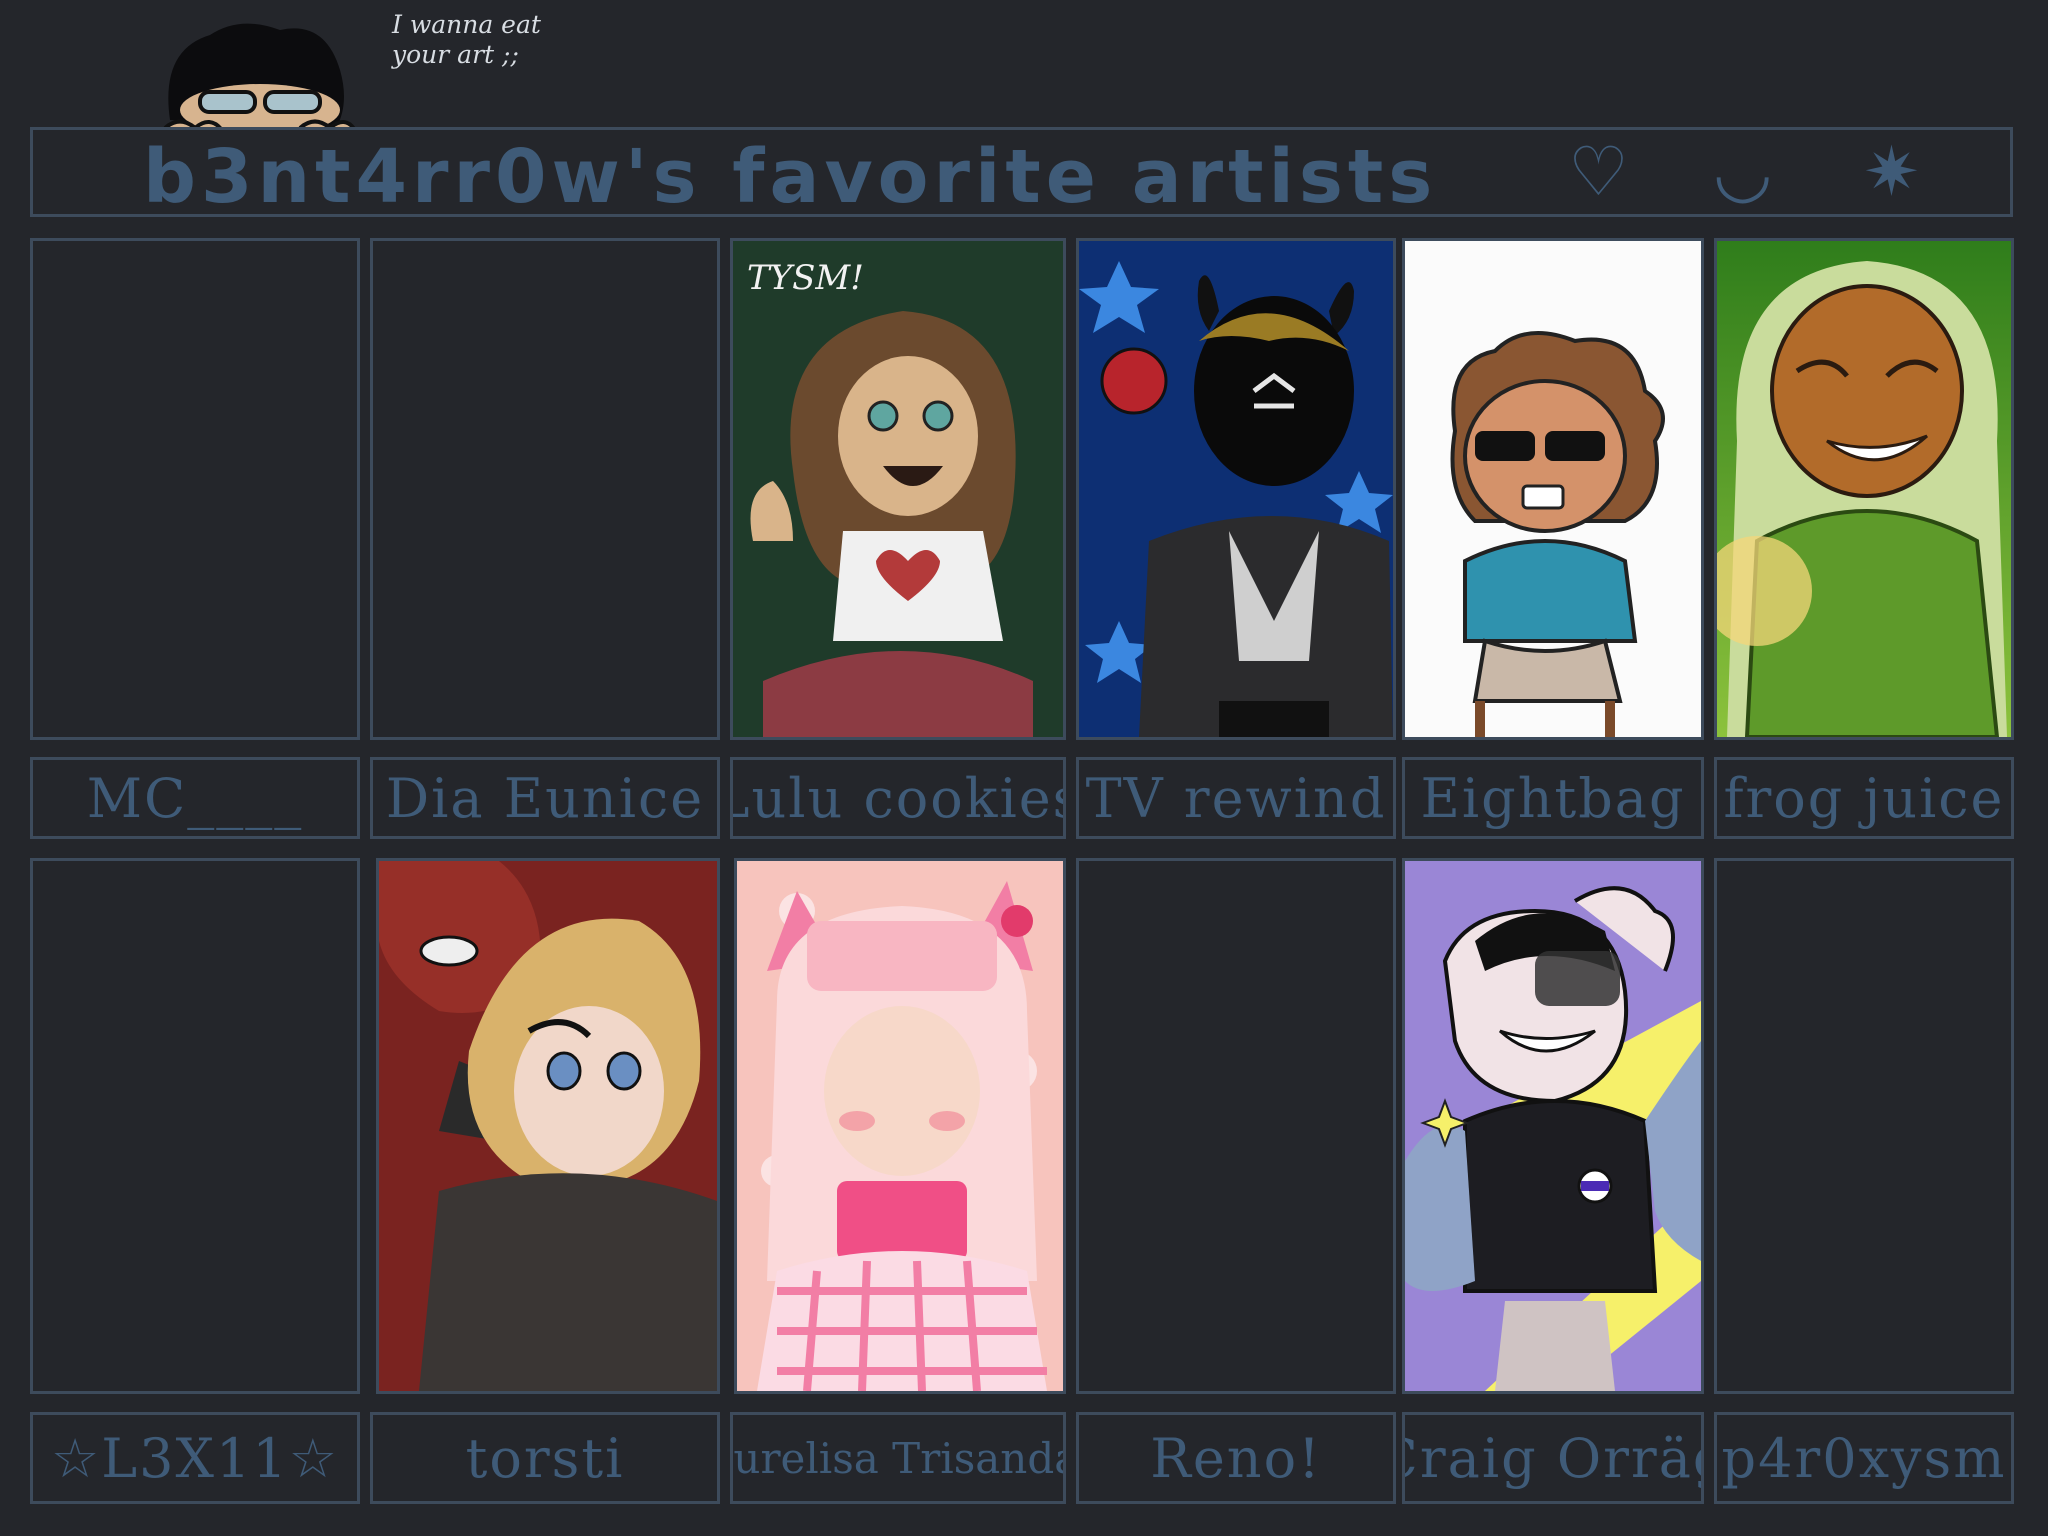  Describe the element at coordinates (1553, 798) in the screenshot. I see `artist-name-eightbag: Eightbag` at that location.